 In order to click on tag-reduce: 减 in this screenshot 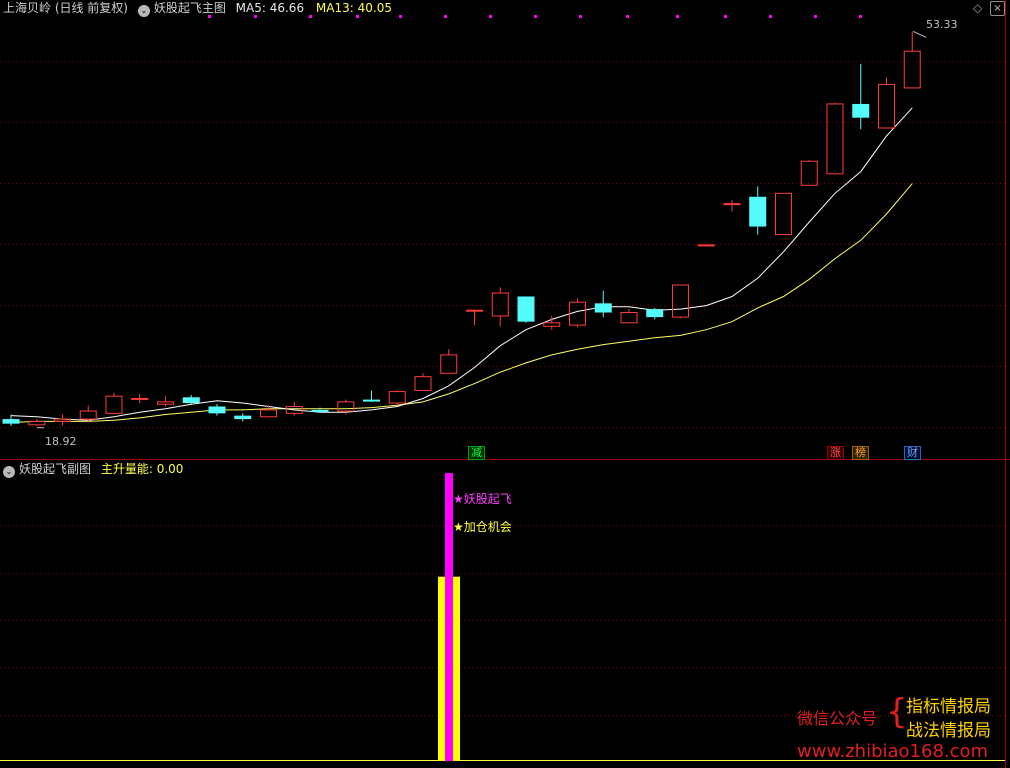, I will do `click(476, 453)`.